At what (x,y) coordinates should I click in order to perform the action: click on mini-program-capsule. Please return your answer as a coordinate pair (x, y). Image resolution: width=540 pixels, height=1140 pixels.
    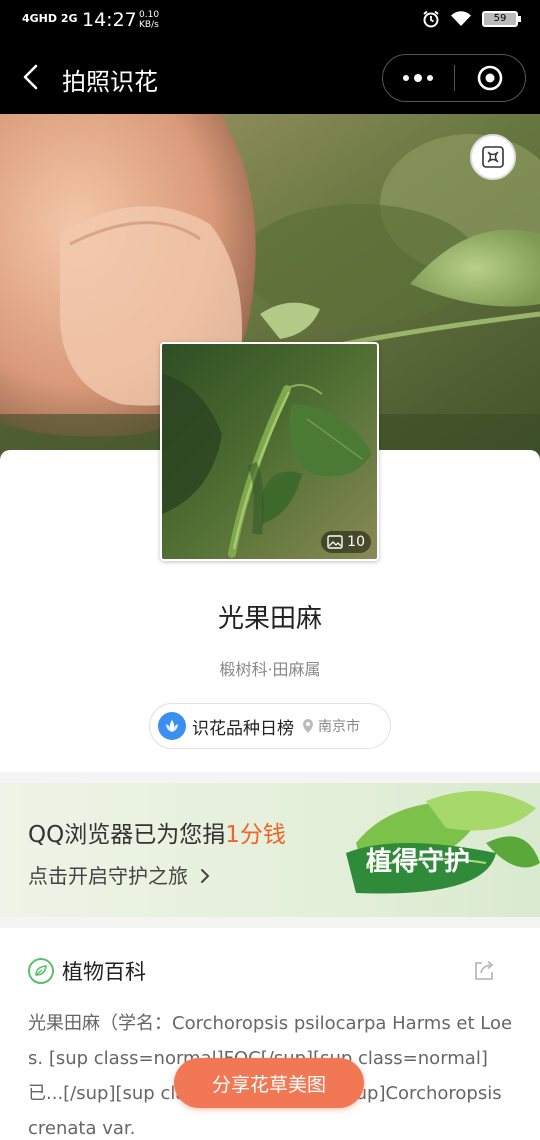
    Looking at the image, I should click on (454, 78).